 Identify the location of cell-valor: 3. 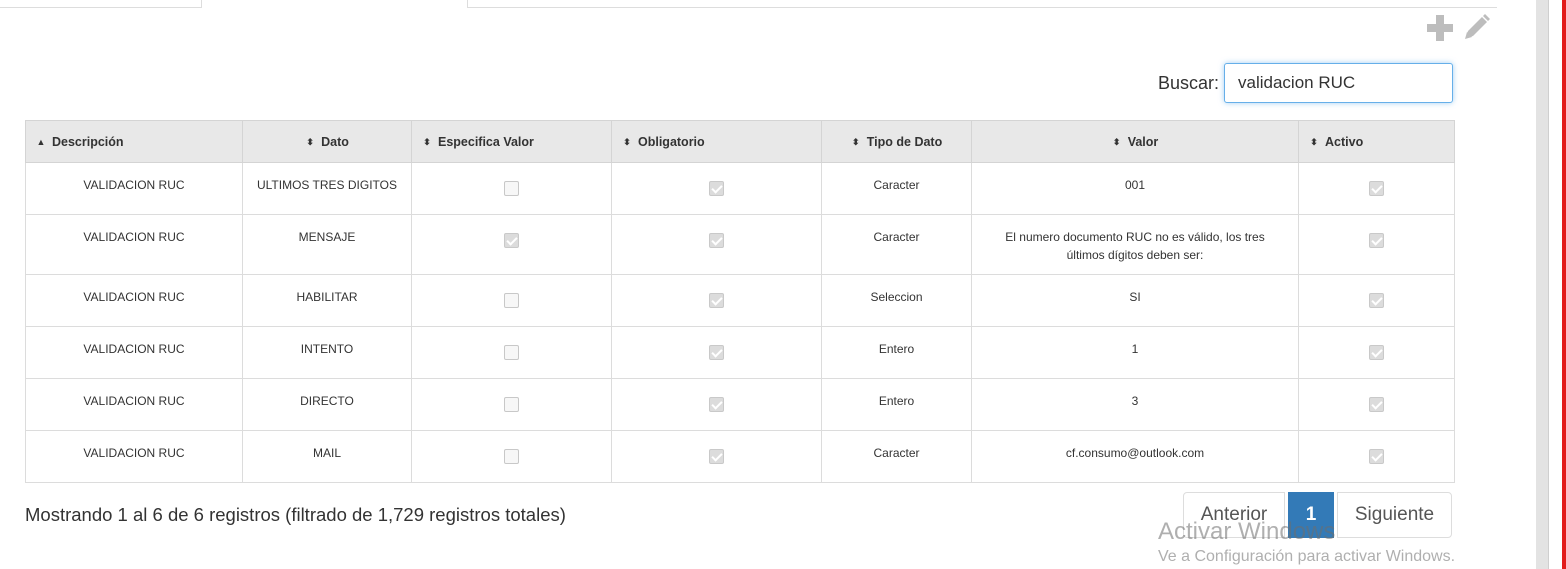
(1135, 404).